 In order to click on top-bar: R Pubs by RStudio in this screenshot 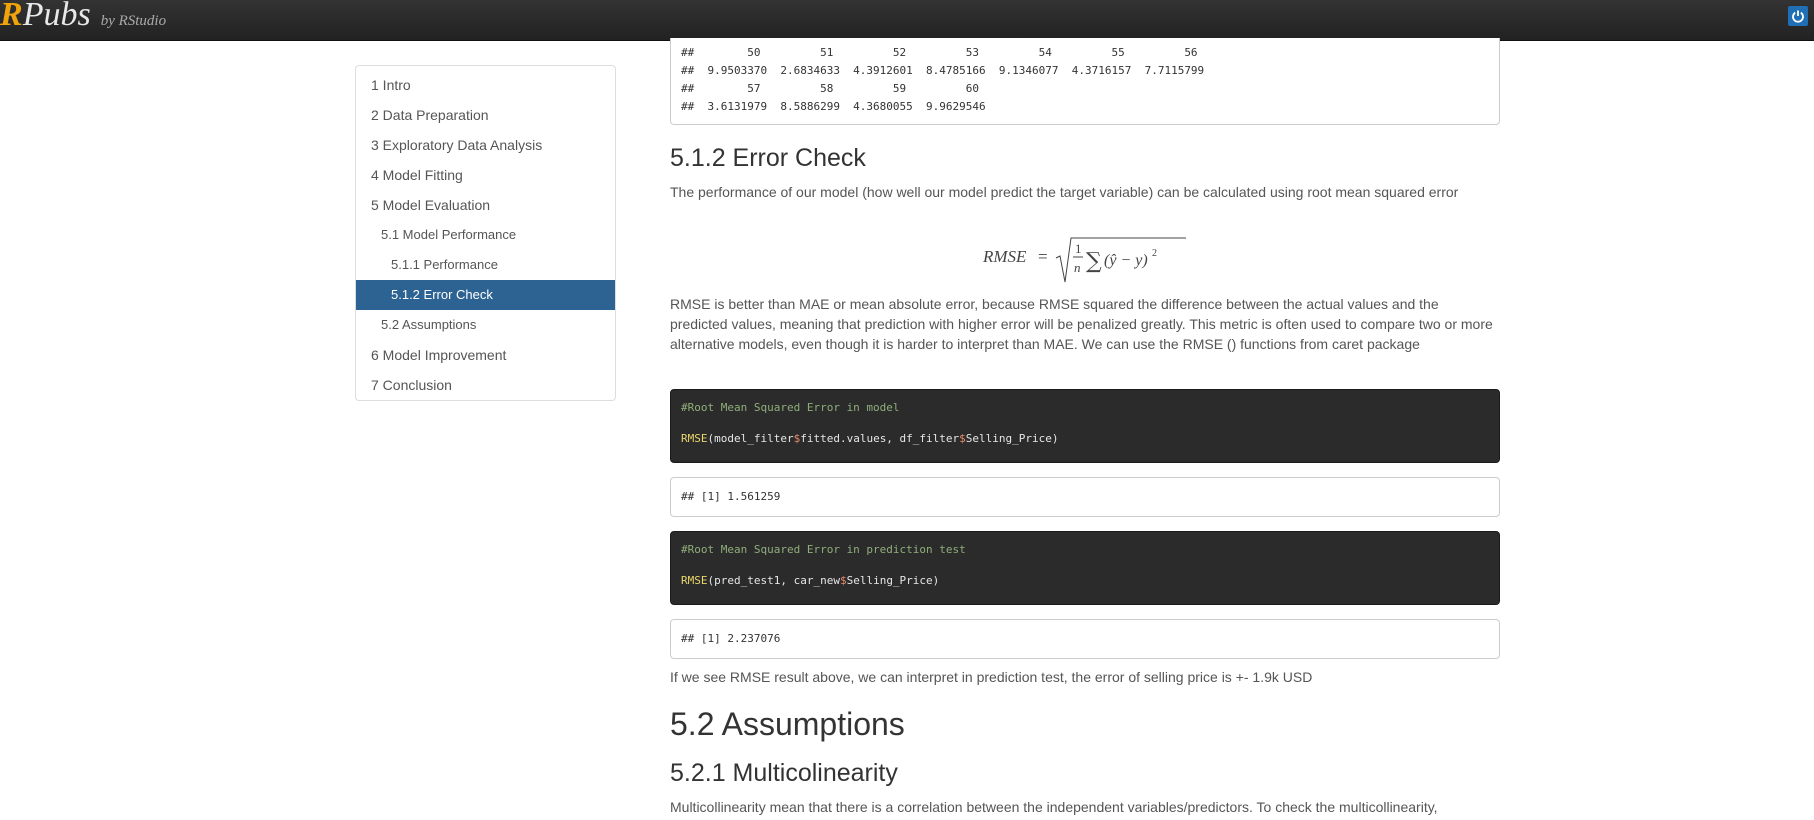, I will do `click(907, 20)`.